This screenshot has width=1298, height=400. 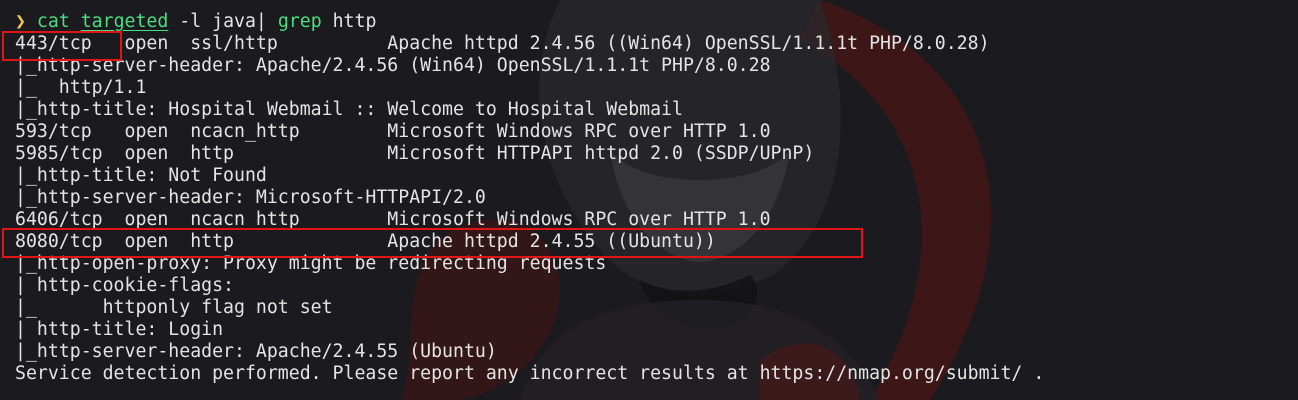 What do you see at coordinates (20, 21) in the screenshot?
I see `prompt-symbol: ❯` at bounding box center [20, 21].